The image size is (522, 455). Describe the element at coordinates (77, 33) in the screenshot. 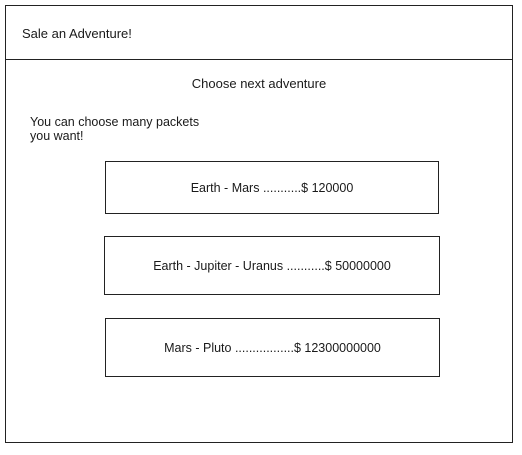

I see `page-title: Sale an Adventure!` at that location.